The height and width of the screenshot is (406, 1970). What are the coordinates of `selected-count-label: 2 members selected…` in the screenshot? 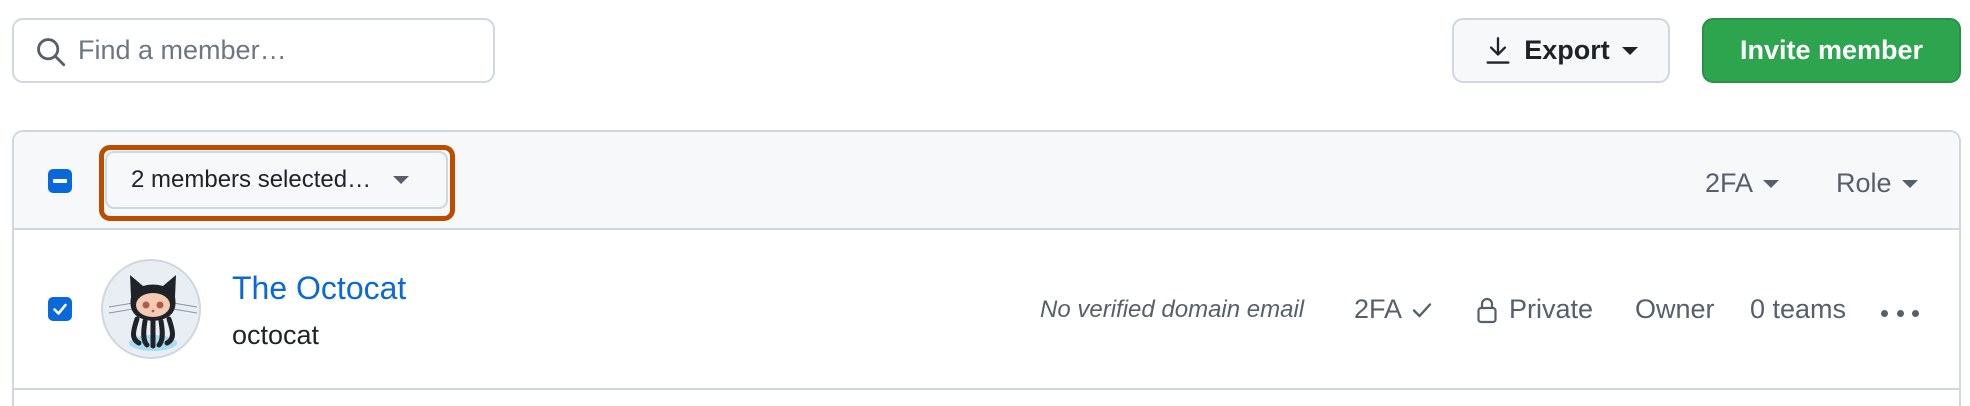 It's located at (251, 179).